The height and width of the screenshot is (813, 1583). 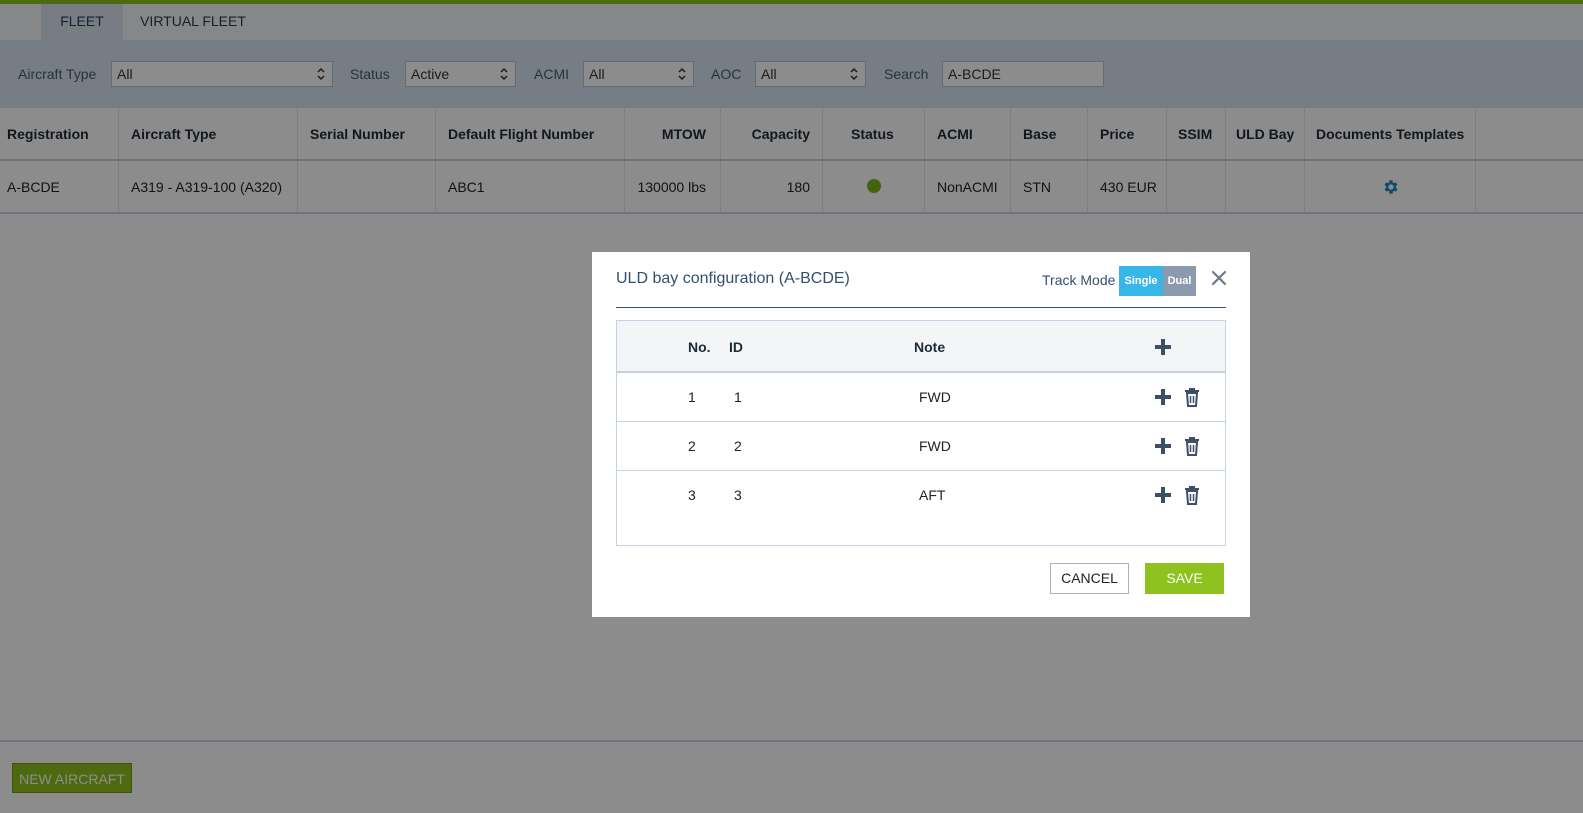 What do you see at coordinates (1141, 281) in the screenshot?
I see `track-mode-single-toggle: Single` at bounding box center [1141, 281].